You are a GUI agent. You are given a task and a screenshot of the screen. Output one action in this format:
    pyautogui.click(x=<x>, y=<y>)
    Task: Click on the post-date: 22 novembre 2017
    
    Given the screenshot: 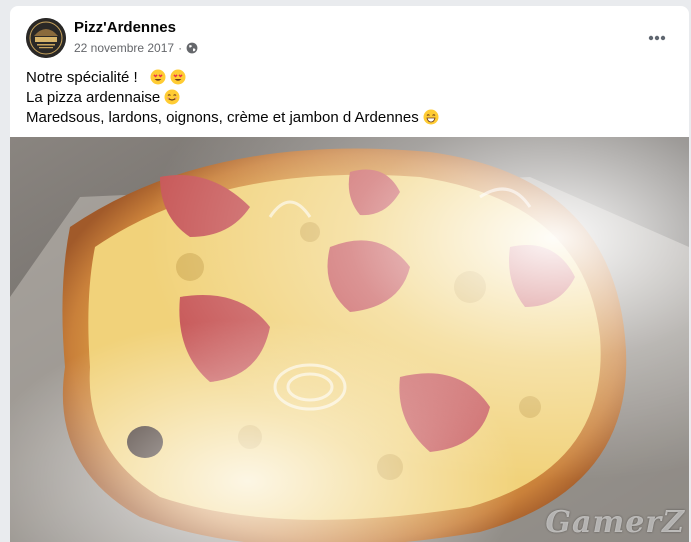 What is the action you would take?
    pyautogui.click(x=124, y=48)
    